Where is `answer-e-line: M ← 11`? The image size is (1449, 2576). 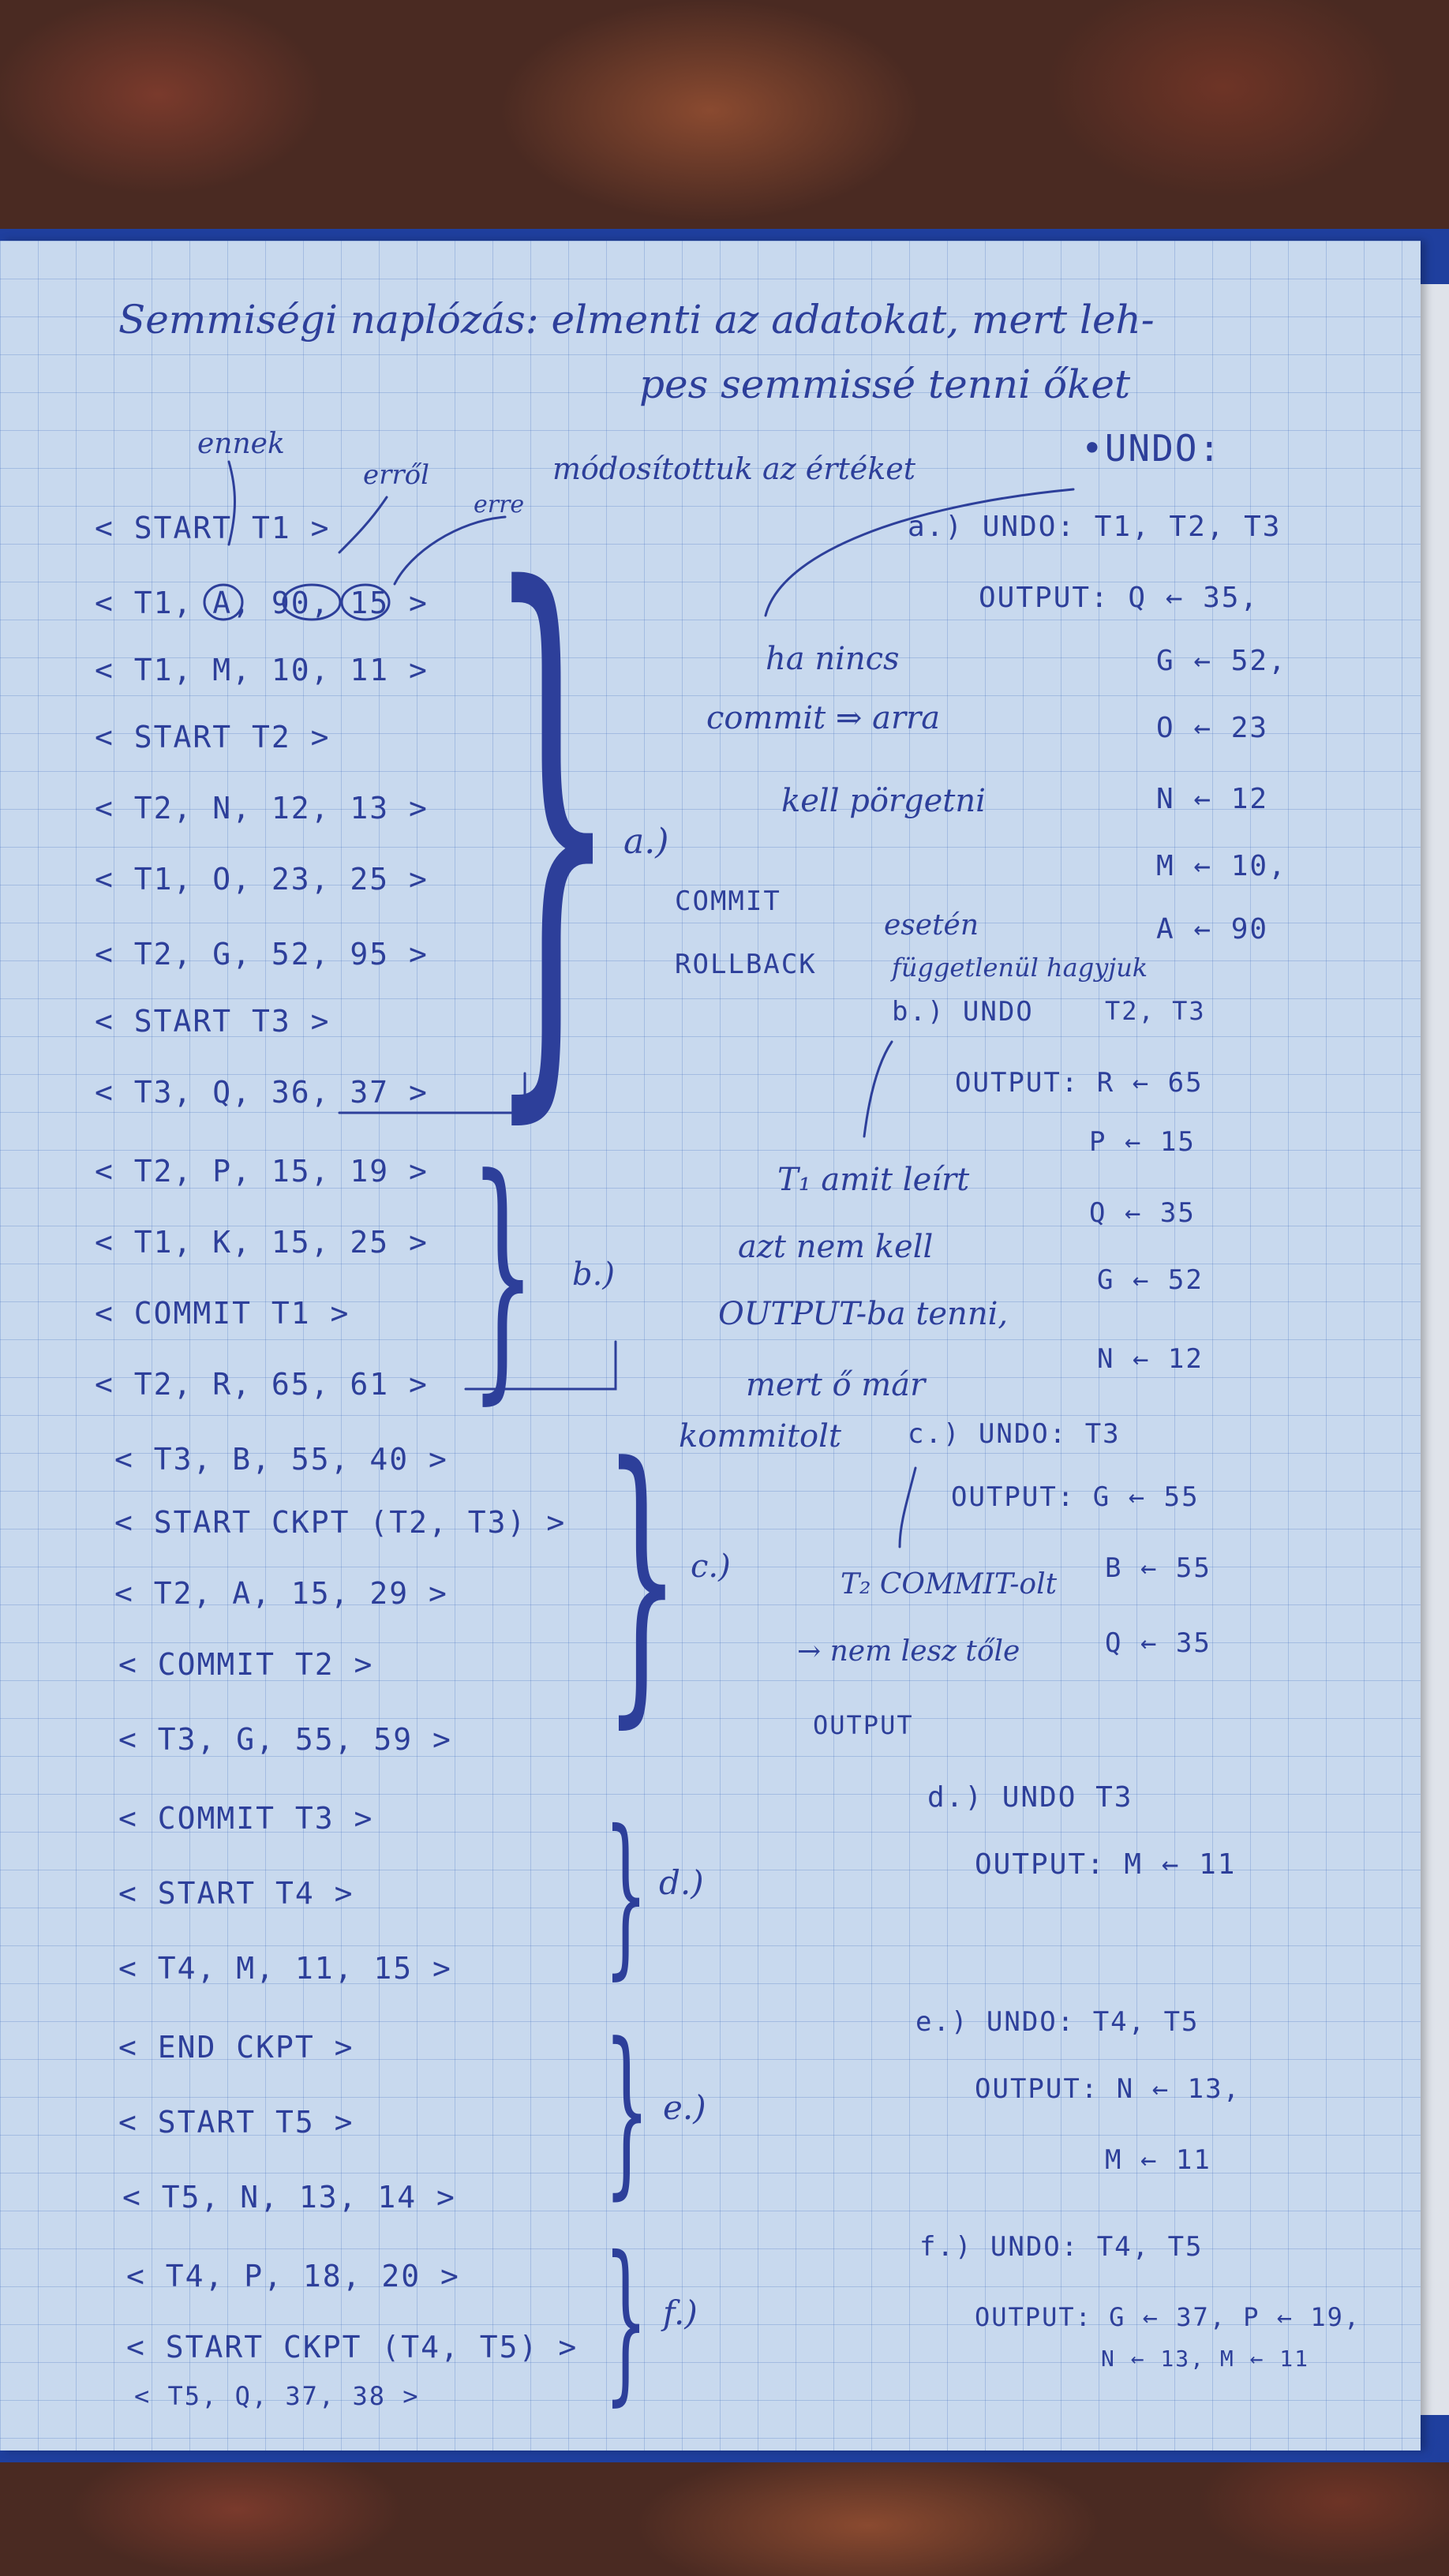 answer-e-line: M ← 11 is located at coordinates (1158, 2160).